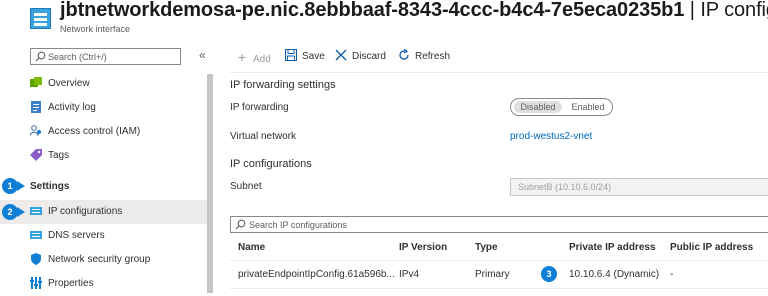 The height and width of the screenshot is (296, 768). I want to click on virtual-network-label: Virtual network, so click(263, 136).